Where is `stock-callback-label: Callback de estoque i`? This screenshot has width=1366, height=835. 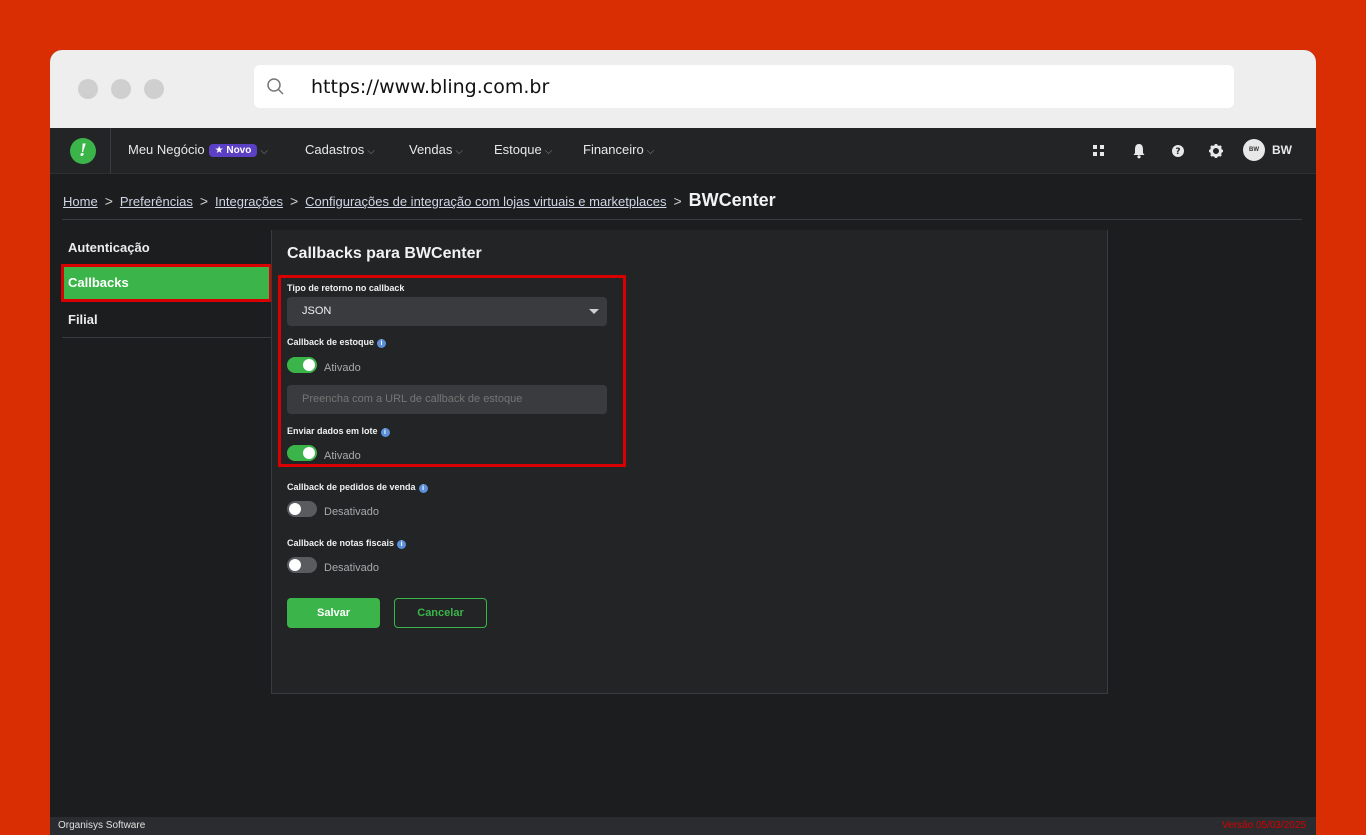
stock-callback-label: Callback de estoque i is located at coordinates (337, 342).